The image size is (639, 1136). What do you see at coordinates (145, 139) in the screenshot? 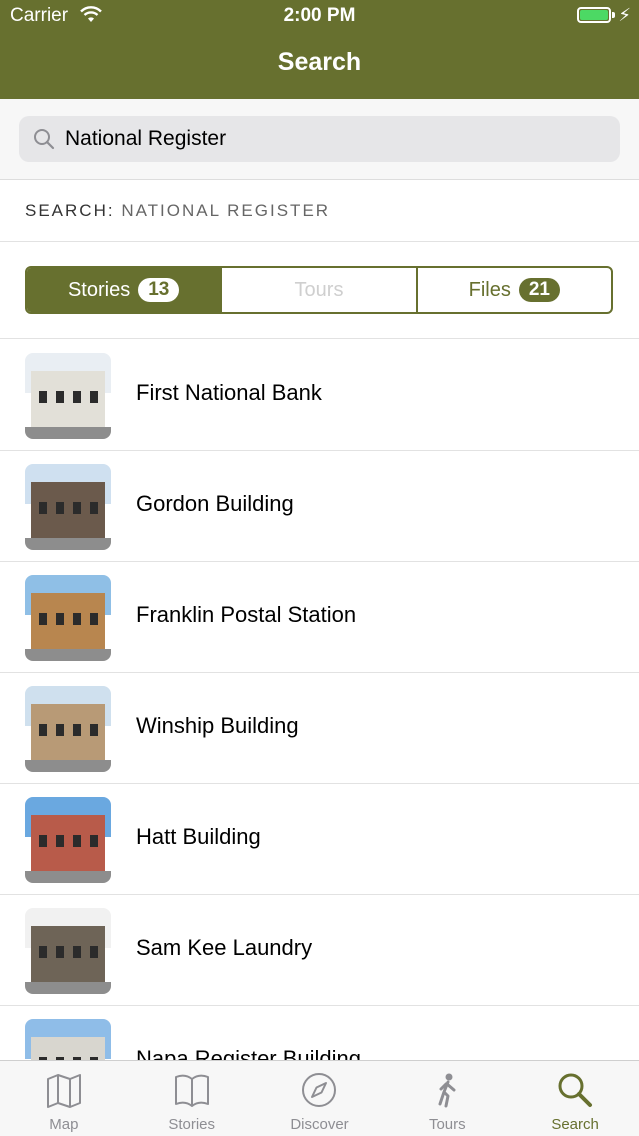
I see `search-input-value: National Register` at bounding box center [145, 139].